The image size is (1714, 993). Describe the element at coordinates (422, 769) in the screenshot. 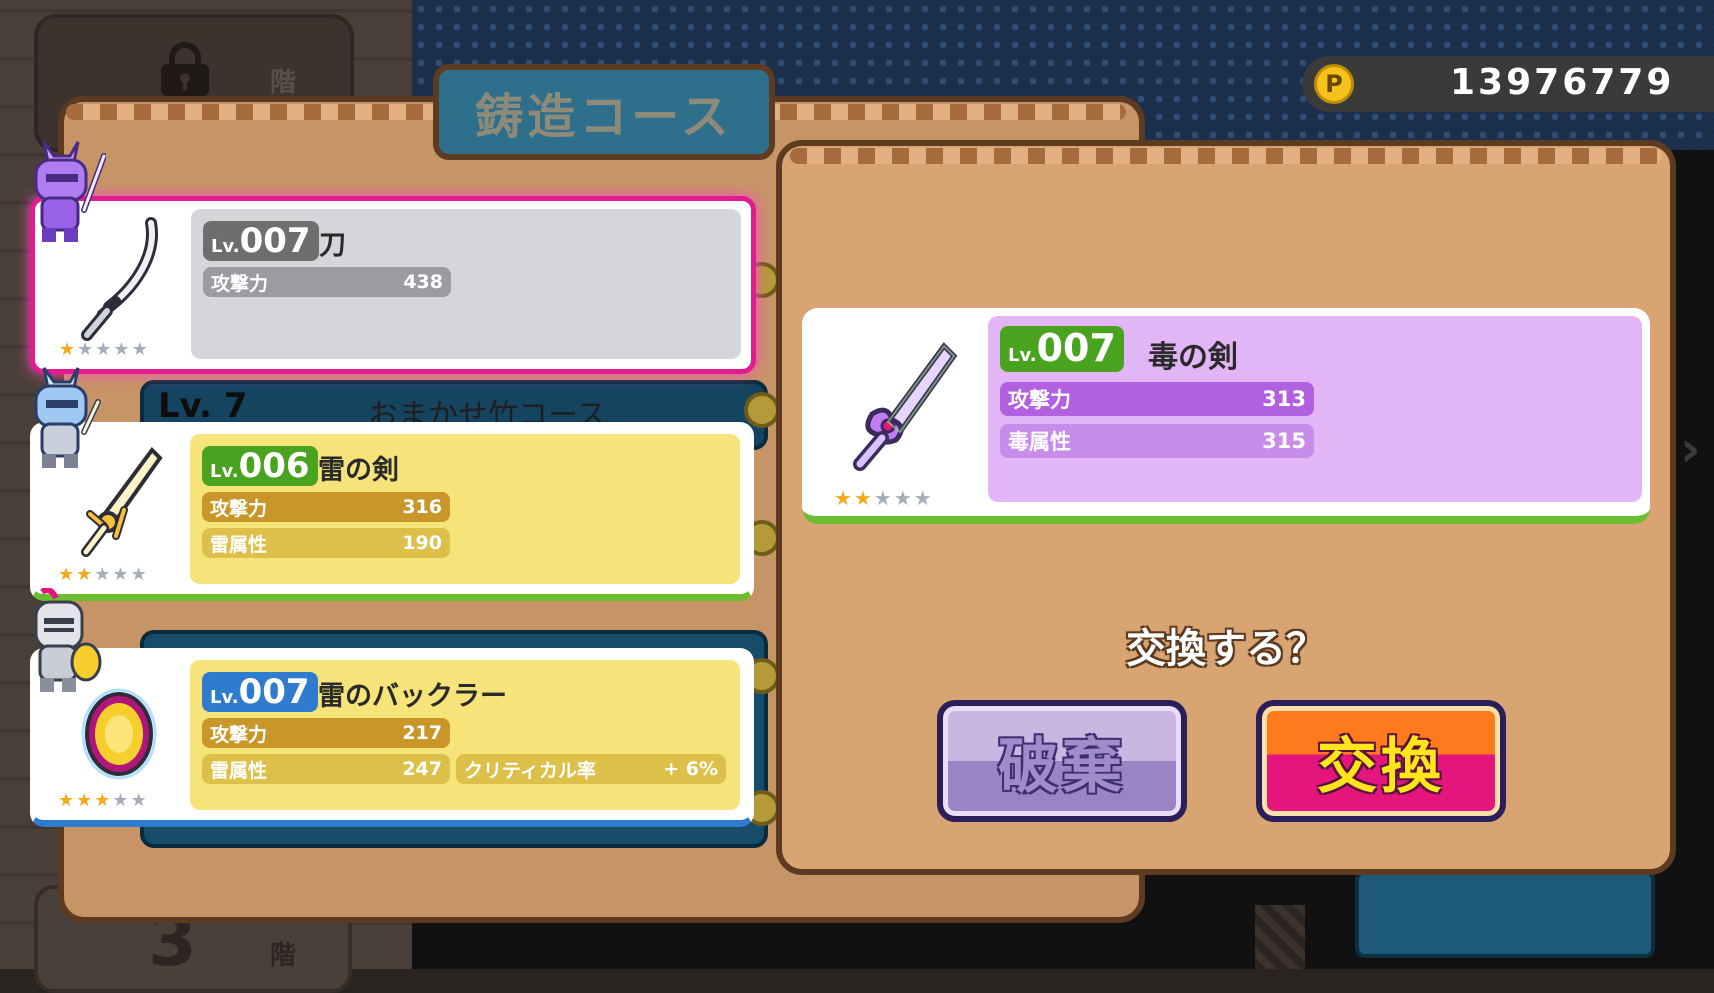

I see `stat-value: 247` at that location.